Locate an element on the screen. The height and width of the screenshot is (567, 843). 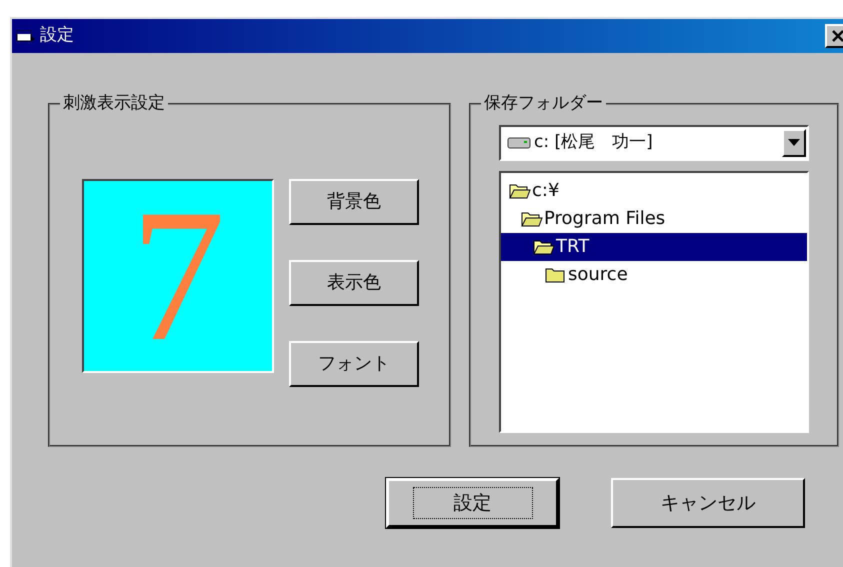
folder-icon is located at coordinates (556, 275).